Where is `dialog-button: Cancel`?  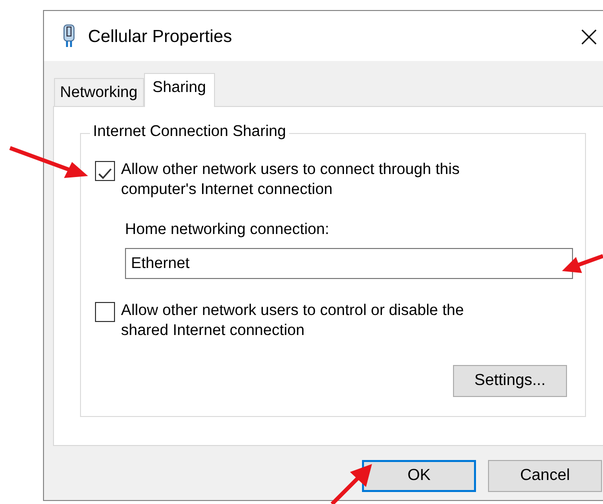
dialog-button: Cancel is located at coordinates (545, 476).